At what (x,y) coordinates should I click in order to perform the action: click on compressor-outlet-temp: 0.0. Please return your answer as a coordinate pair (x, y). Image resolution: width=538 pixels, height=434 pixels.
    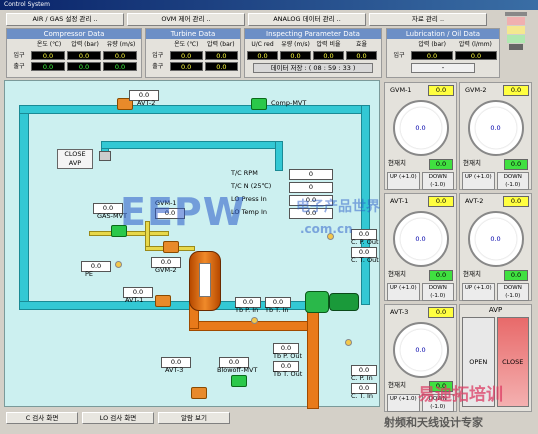
    Looking at the image, I should click on (48, 66).